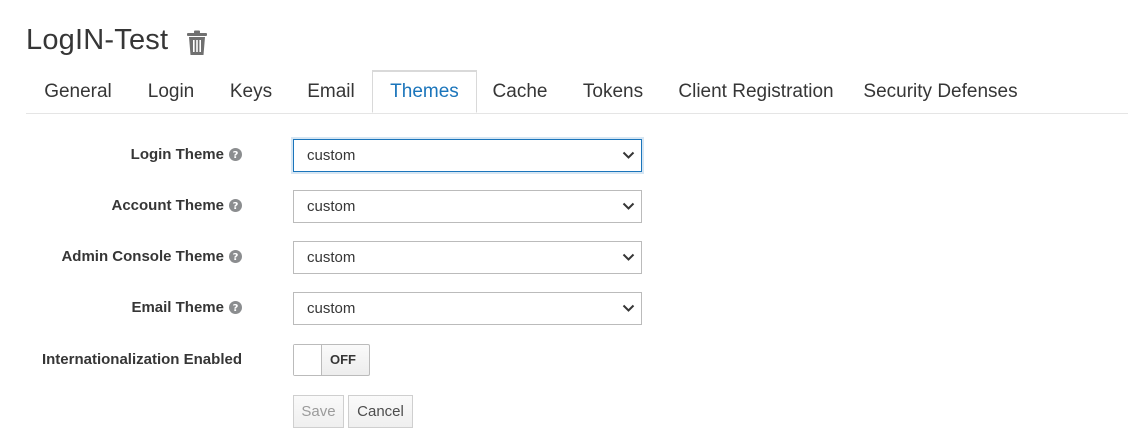  Describe the element at coordinates (756, 91) in the screenshot. I see `tab-client-registration: Client Registration` at that location.